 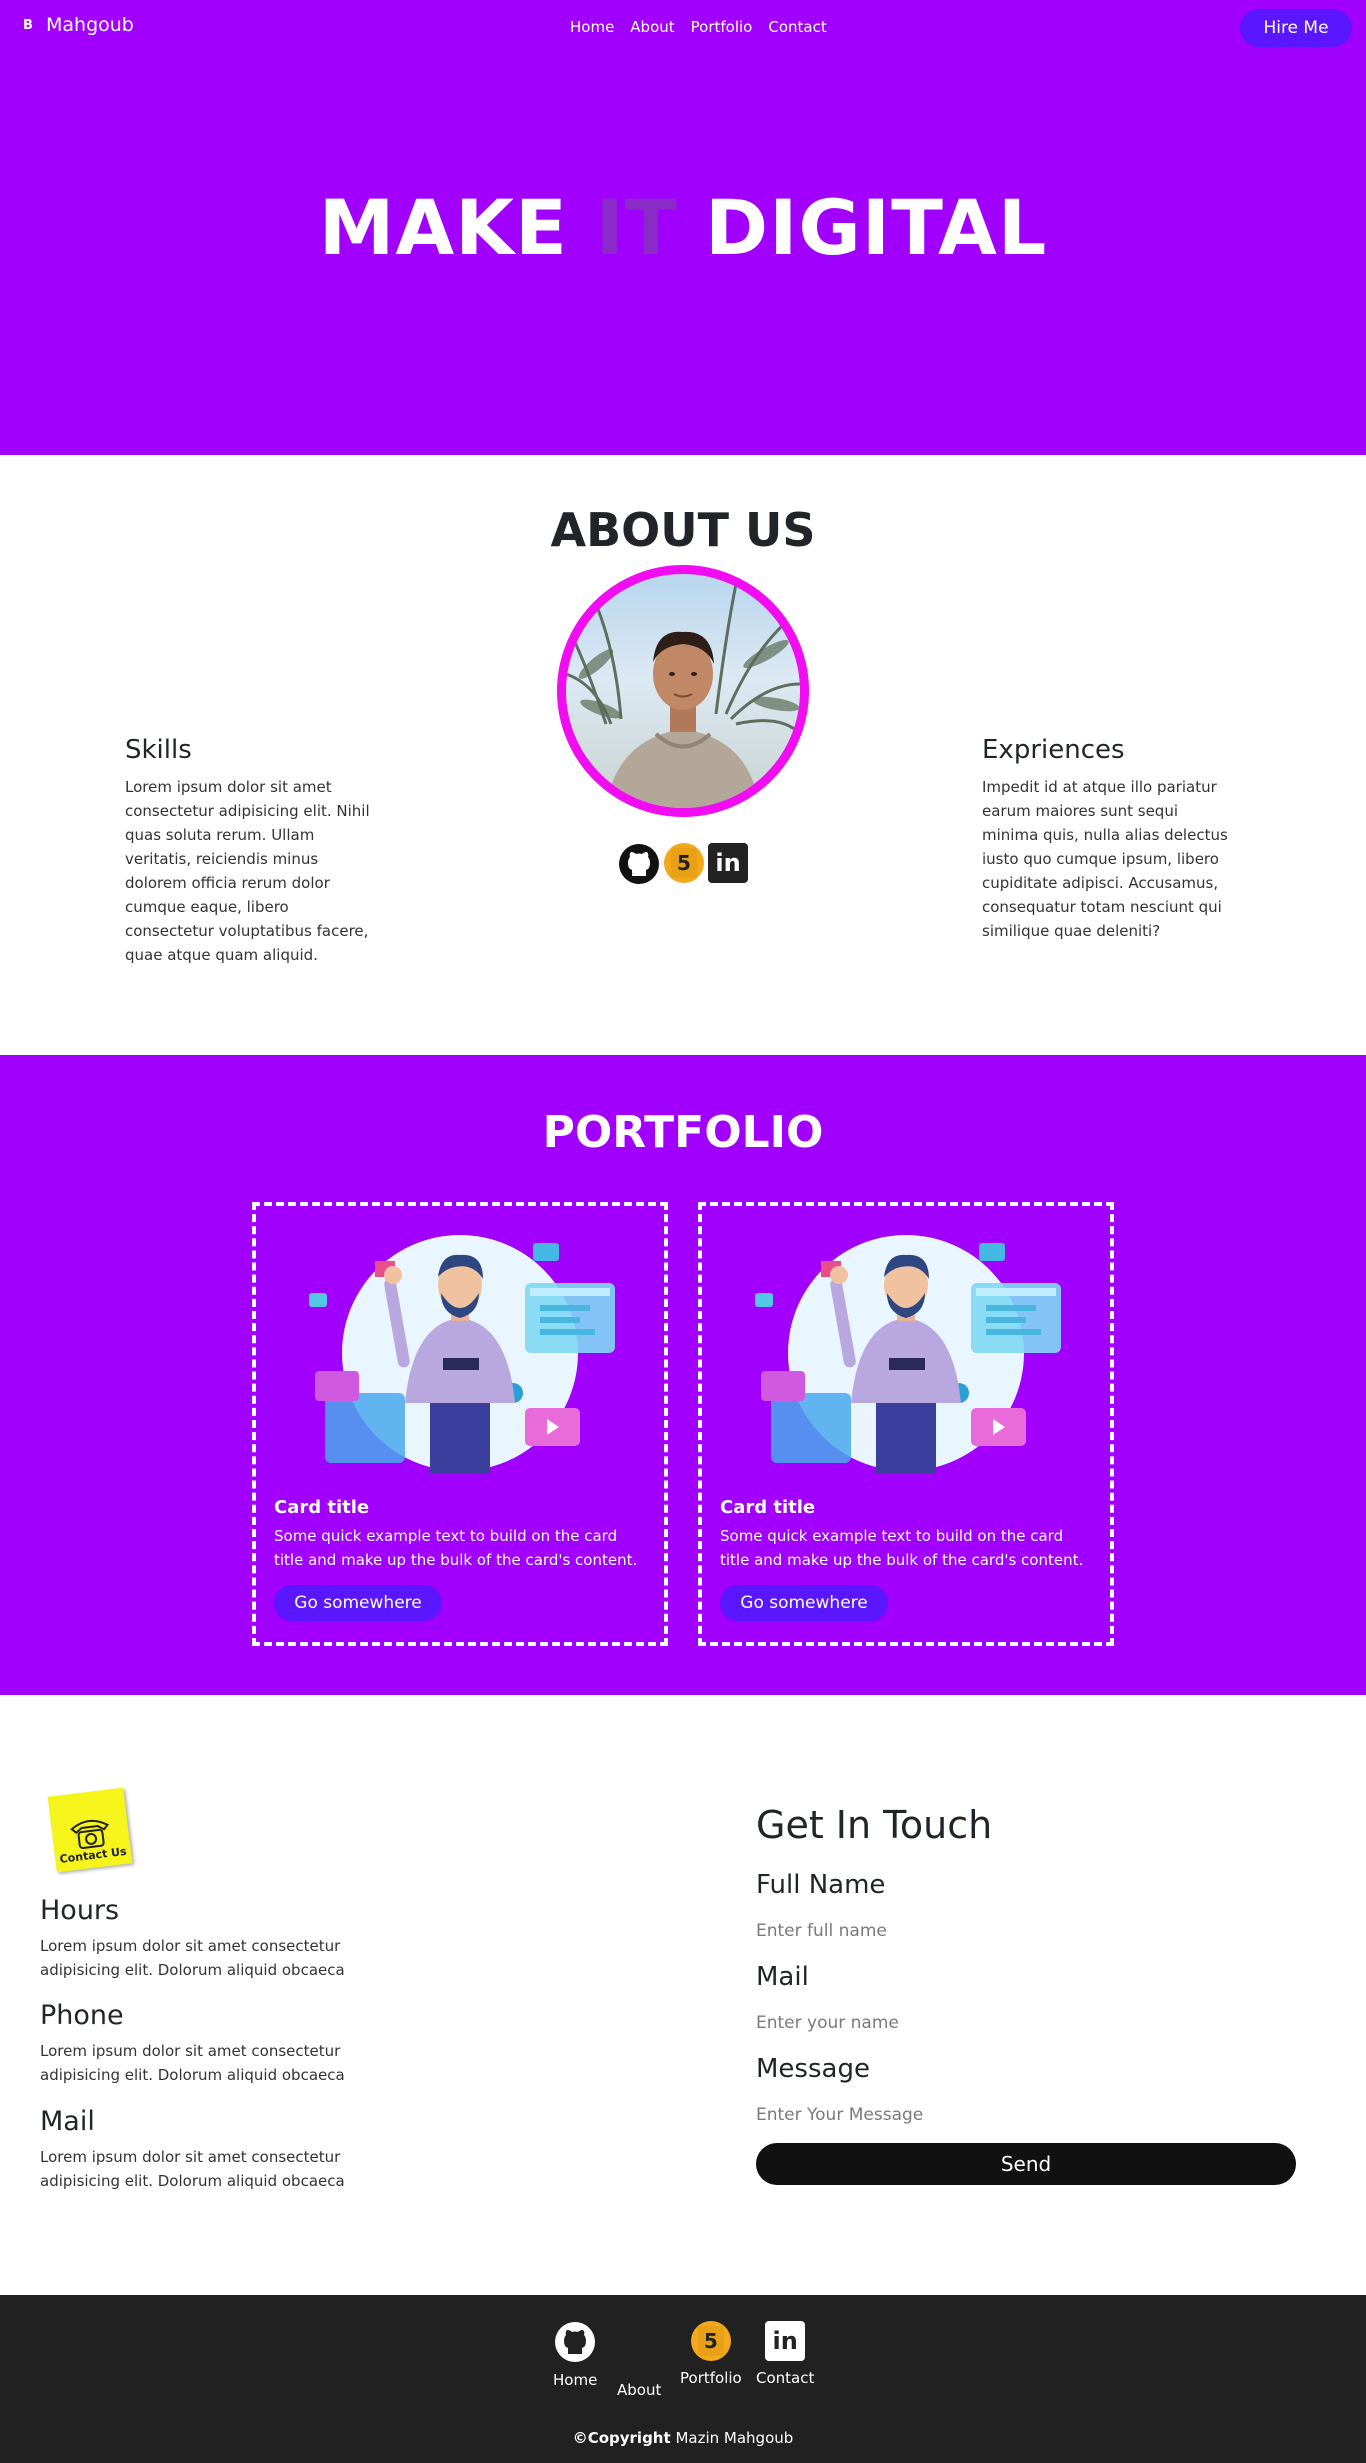 What do you see at coordinates (575, 2380) in the screenshot?
I see `footer-label-home: Home` at bounding box center [575, 2380].